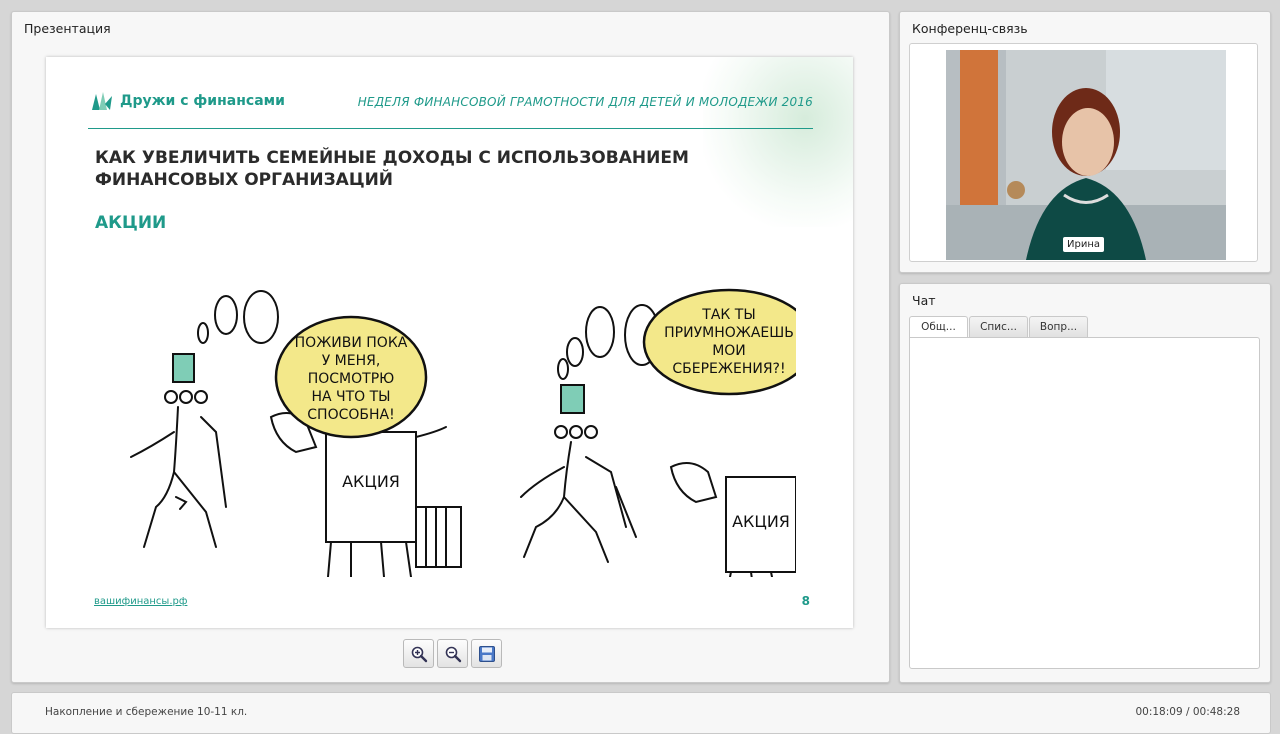  What do you see at coordinates (67, 28) in the screenshot?
I see `presentation-title: Презентация` at bounding box center [67, 28].